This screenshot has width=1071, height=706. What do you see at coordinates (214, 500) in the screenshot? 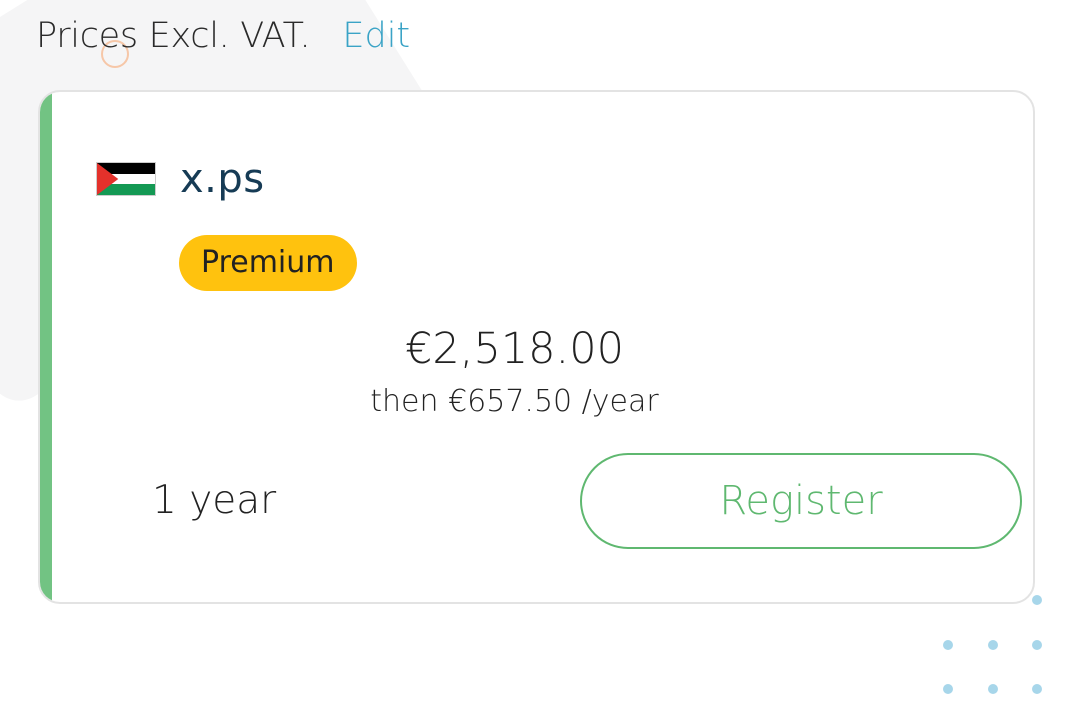
I see `registration-period: 1 year` at bounding box center [214, 500].